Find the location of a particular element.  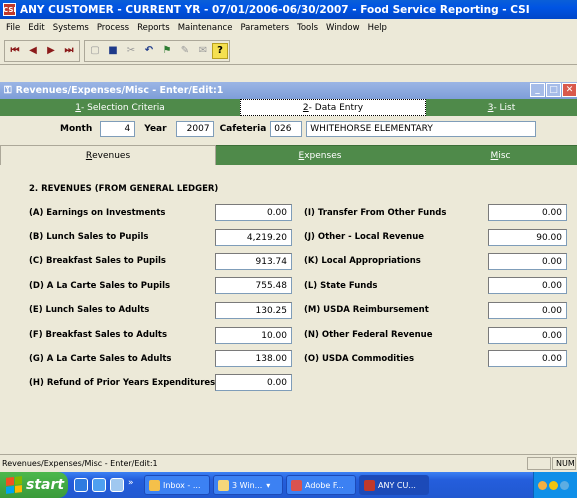

cafeteria-label: Cafeteria is located at coordinates (243, 128).